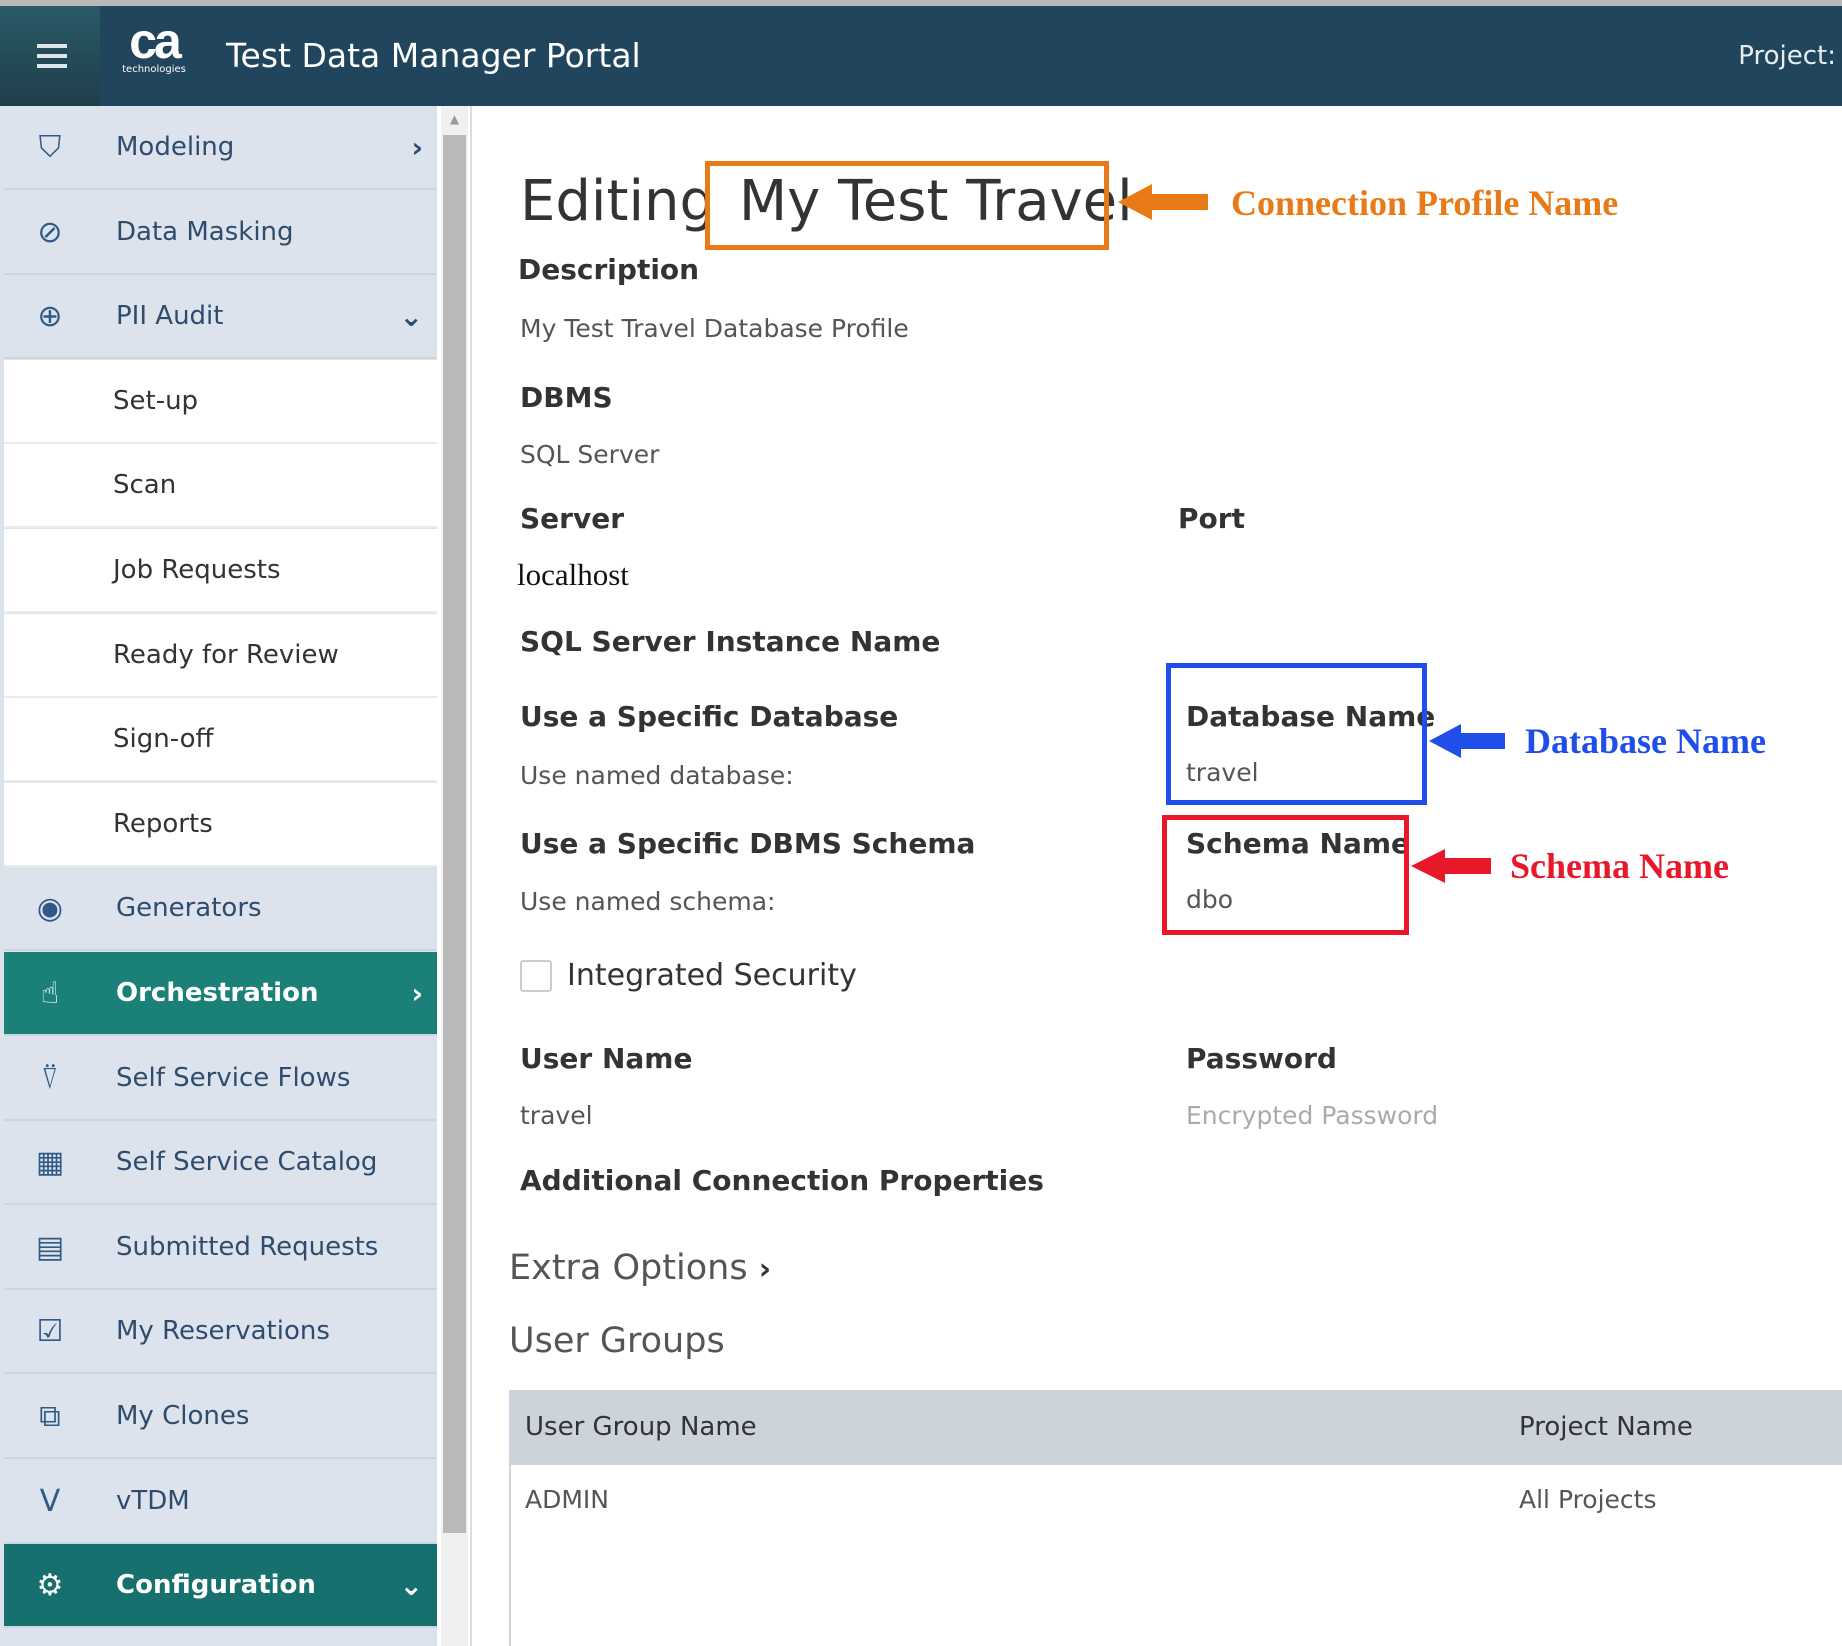 This screenshot has height=1646, width=1842. I want to click on extra-options-toggle: Extra Options ›, so click(640, 1269).